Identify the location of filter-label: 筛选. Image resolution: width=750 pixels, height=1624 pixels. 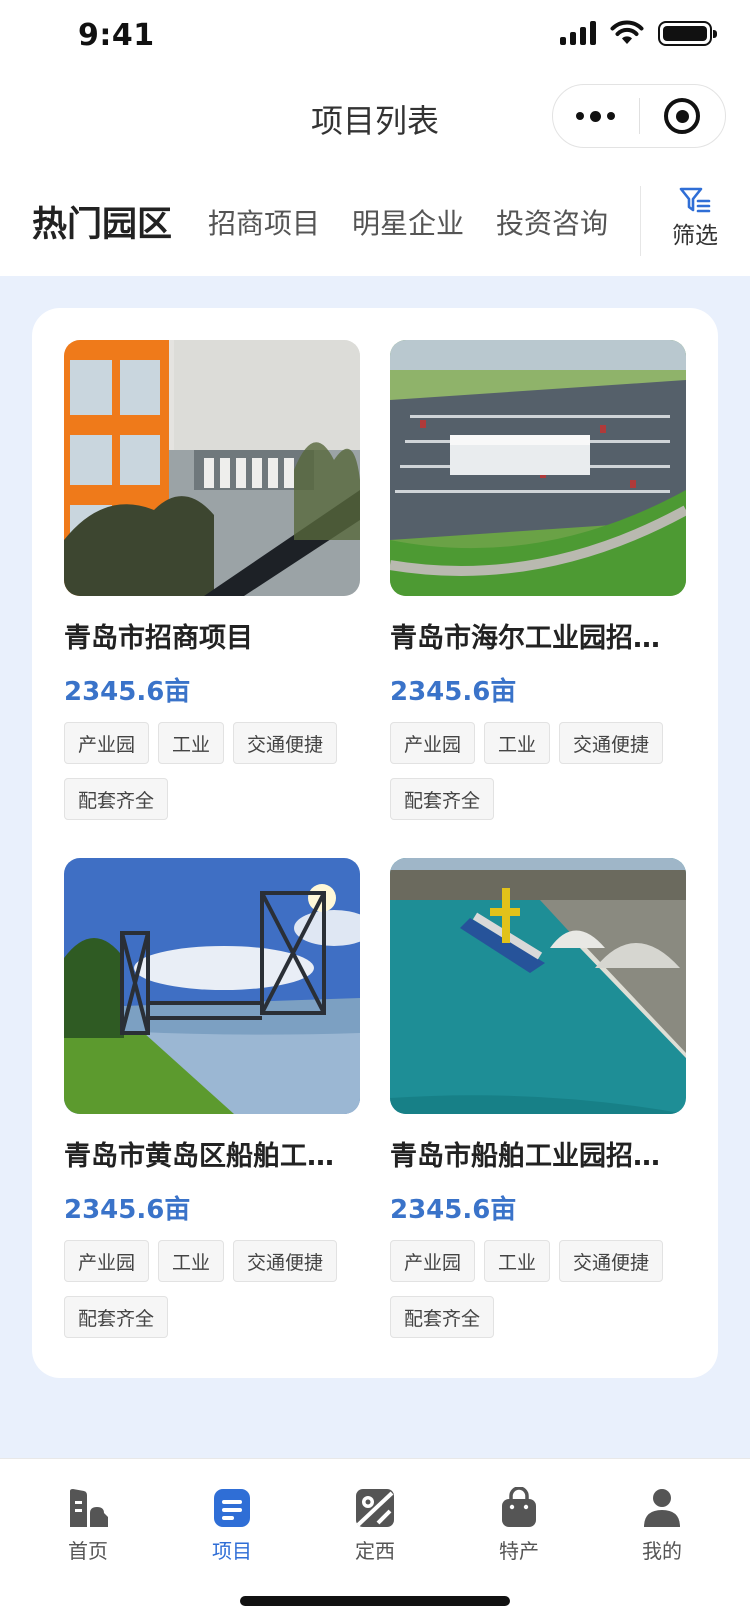
(695, 236).